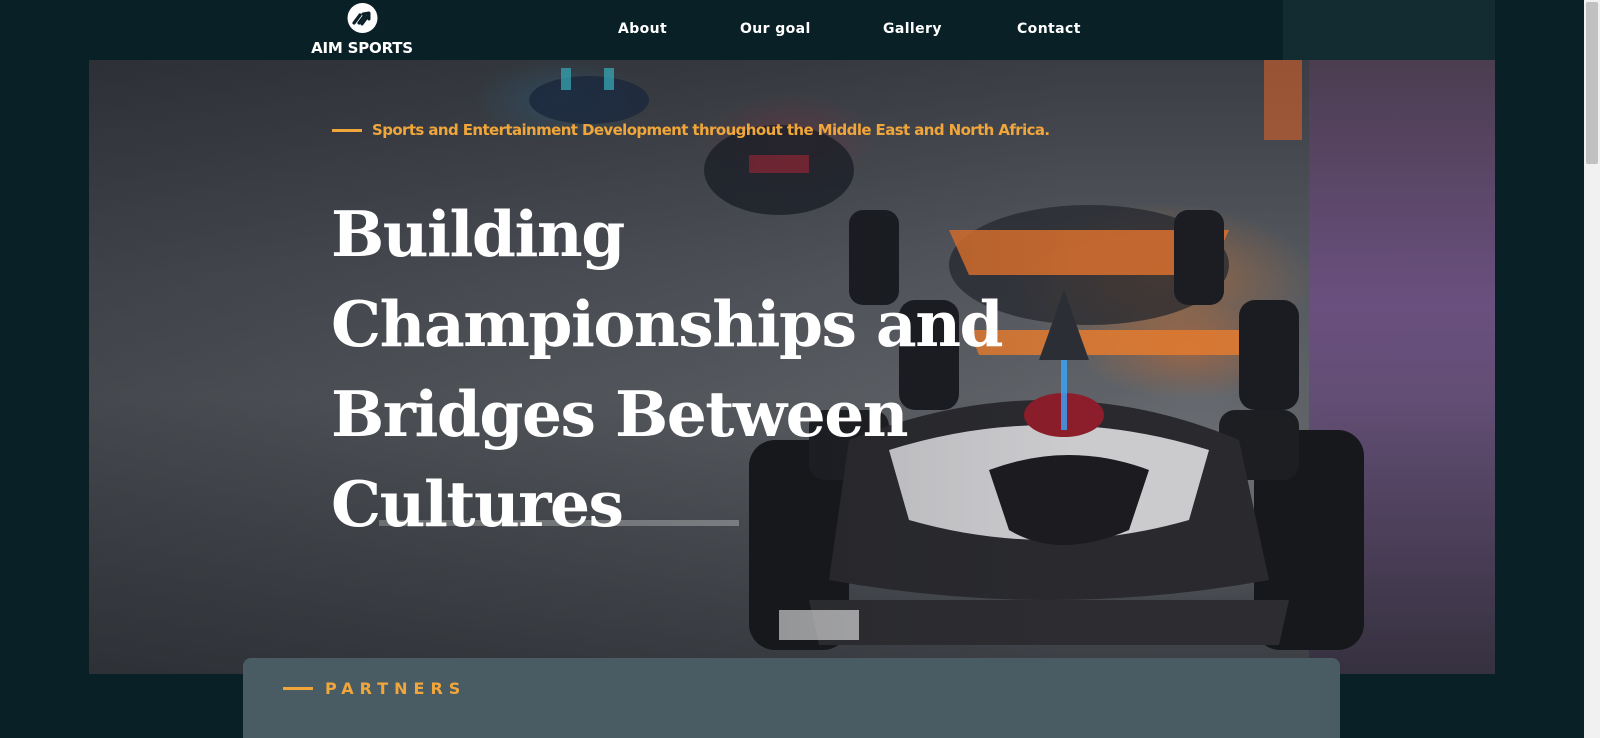  What do you see at coordinates (1049, 29) in the screenshot?
I see `nav-contact: Contact` at bounding box center [1049, 29].